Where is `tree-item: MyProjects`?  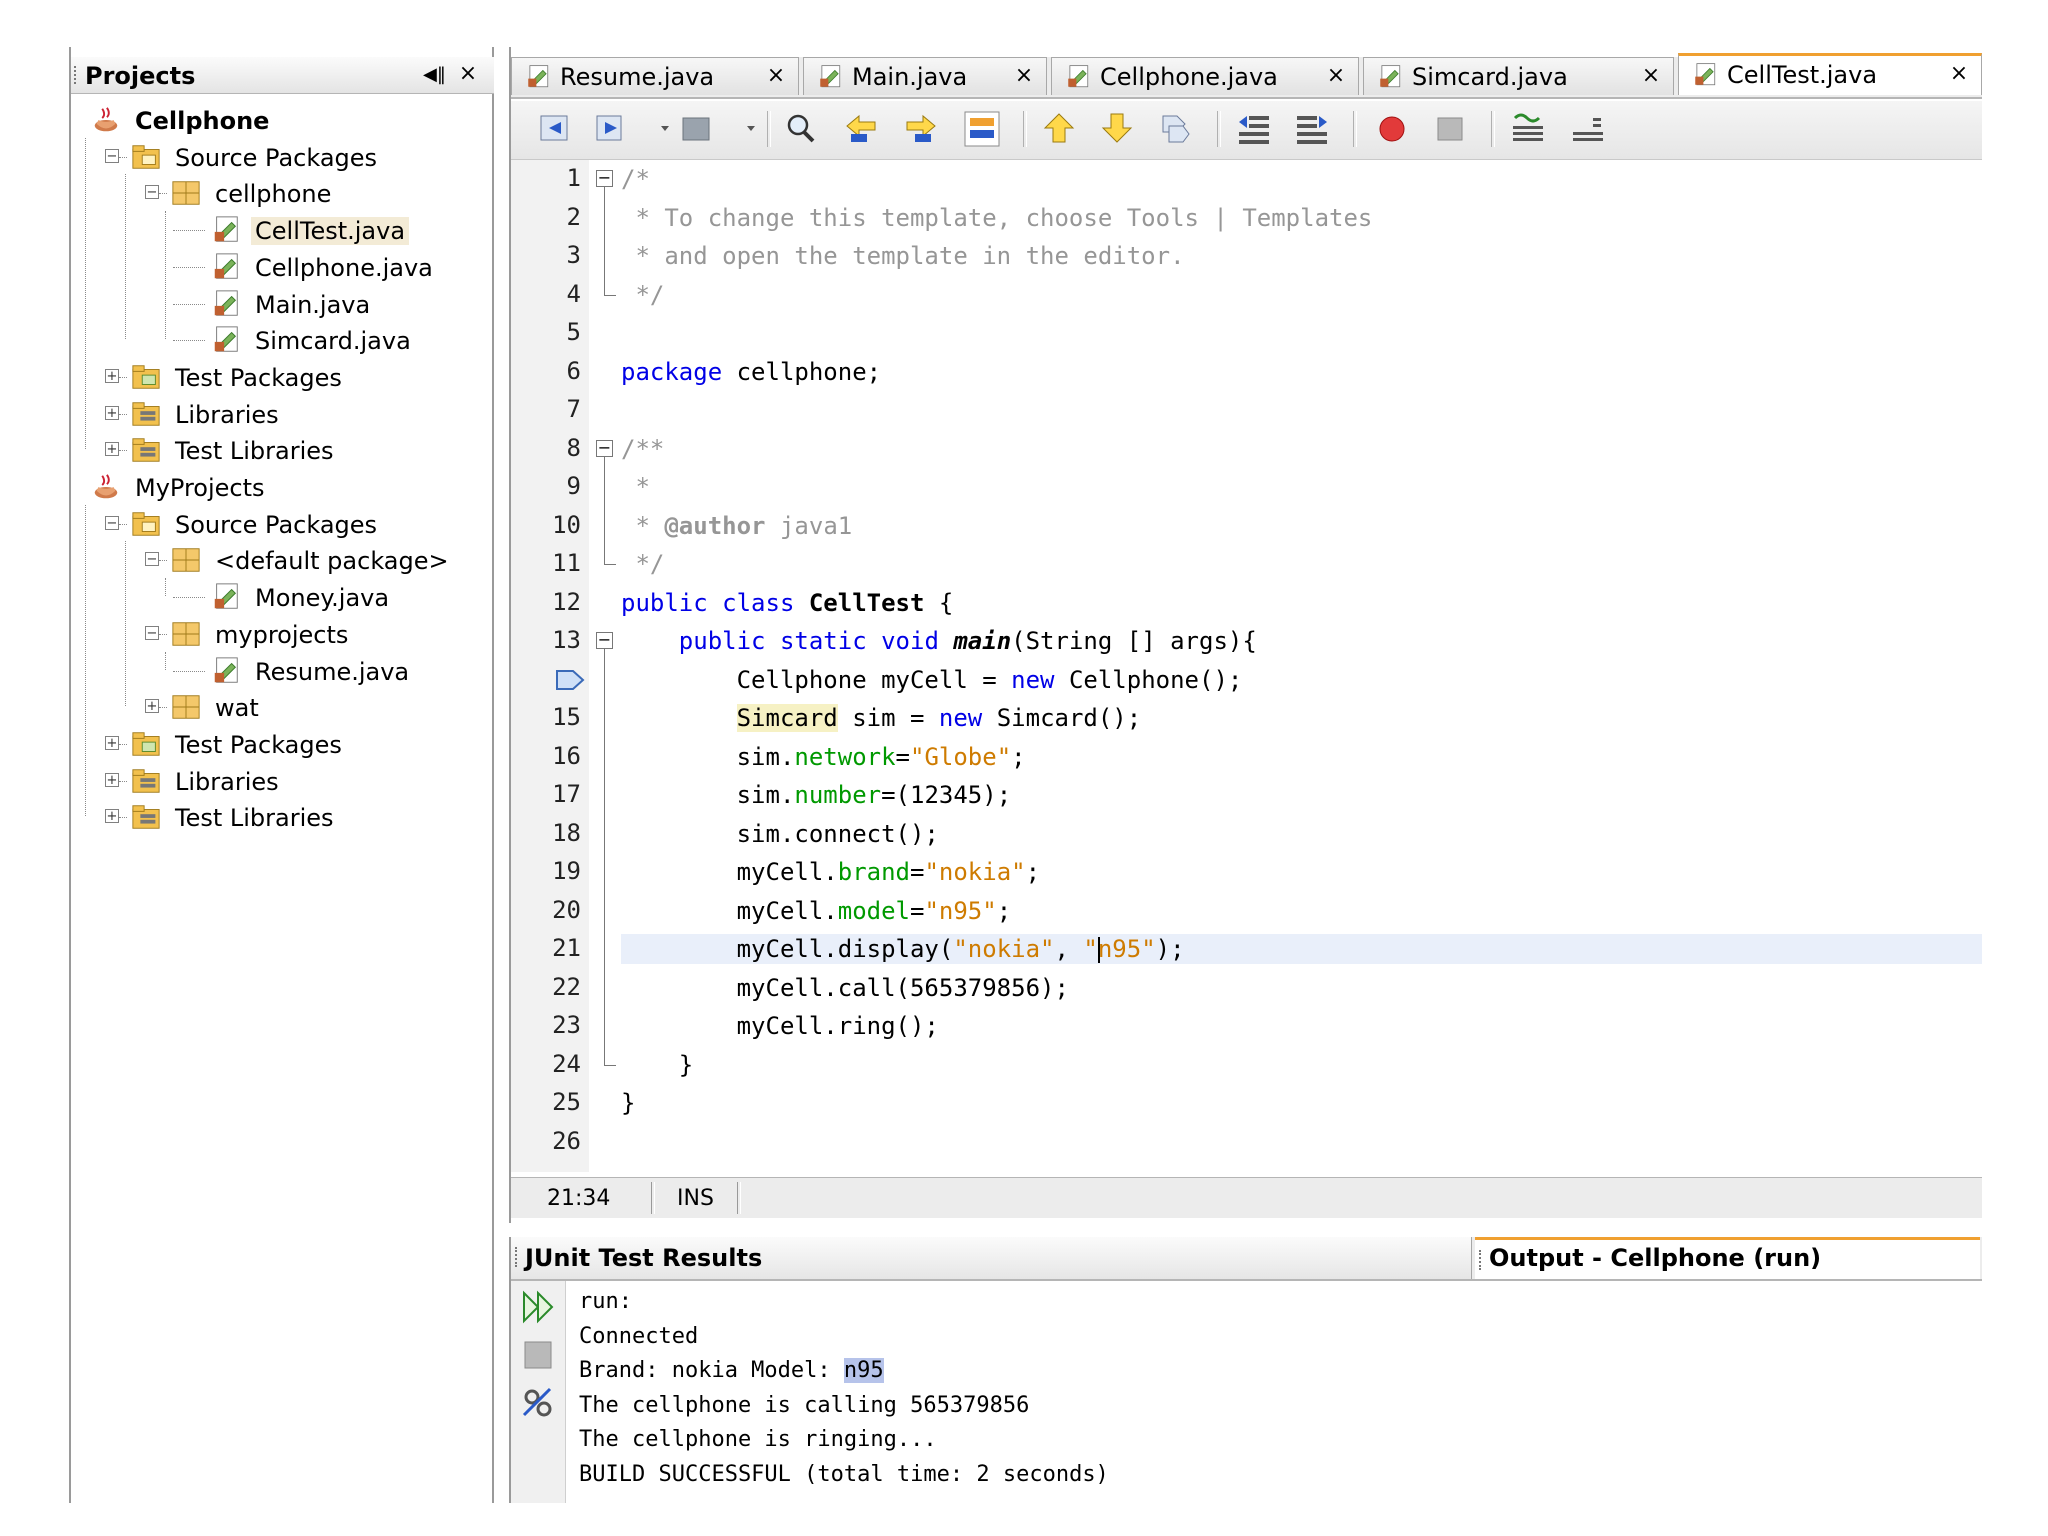
tree-item: MyProjects is located at coordinates (281, 488).